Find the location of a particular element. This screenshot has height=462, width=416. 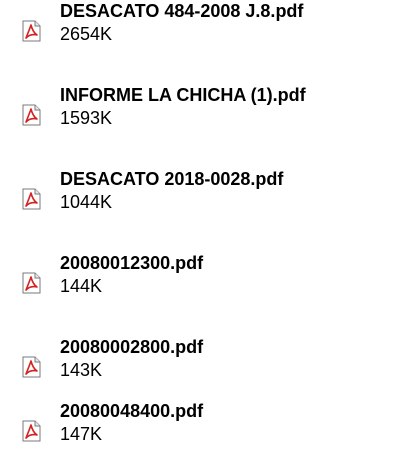

file-item: 20080002800.pdf 143K is located at coordinates (208, 367).